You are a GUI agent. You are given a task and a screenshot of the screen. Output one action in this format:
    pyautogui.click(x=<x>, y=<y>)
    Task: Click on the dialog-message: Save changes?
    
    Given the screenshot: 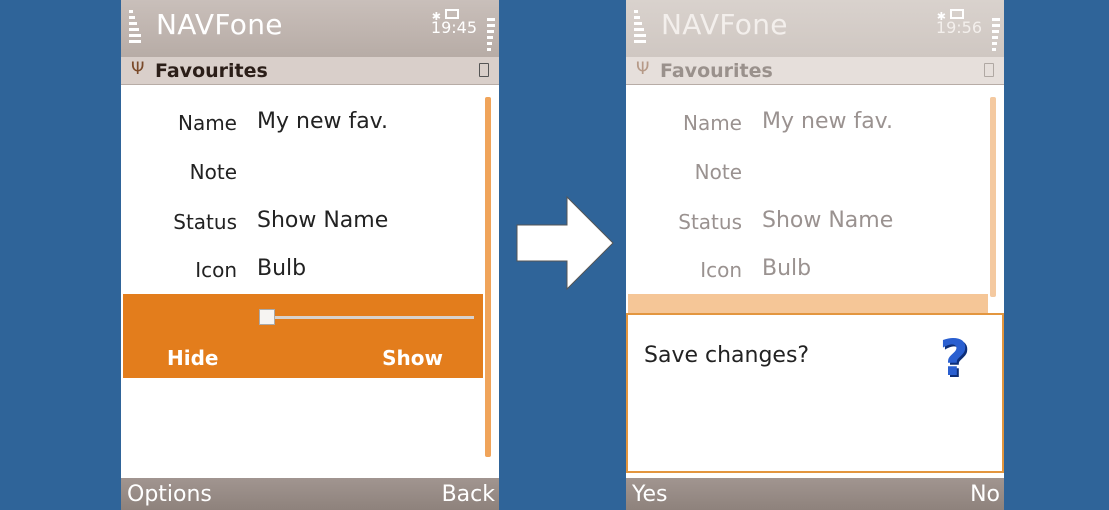 What is the action you would take?
    pyautogui.click(x=727, y=355)
    